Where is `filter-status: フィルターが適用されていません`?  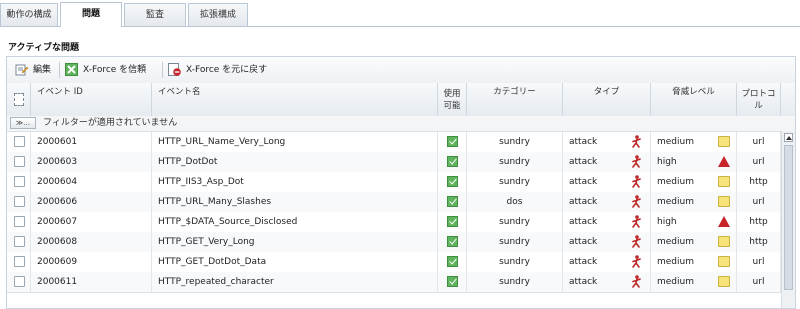 filter-status: フィルターが適用されていません is located at coordinates (110, 123).